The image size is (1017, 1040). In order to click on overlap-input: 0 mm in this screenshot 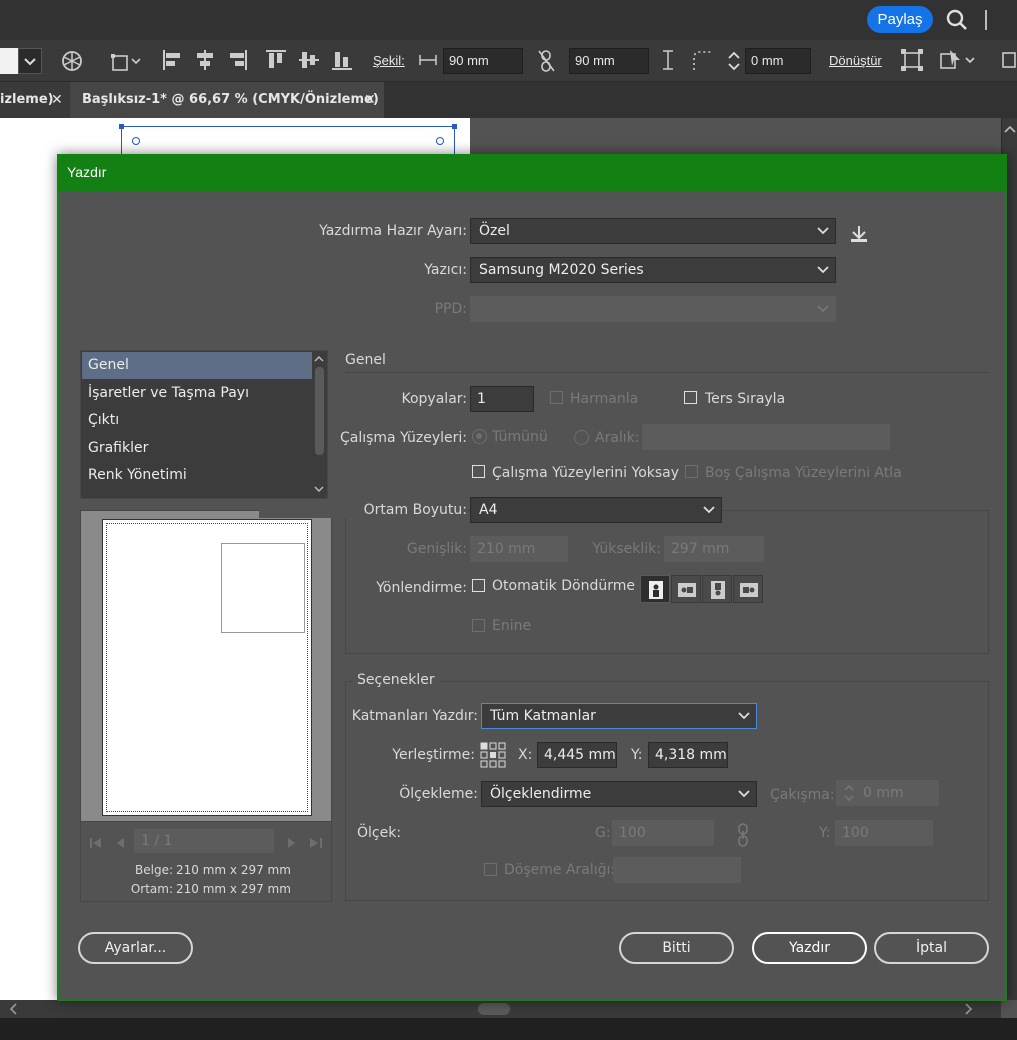, I will do `click(887, 793)`.